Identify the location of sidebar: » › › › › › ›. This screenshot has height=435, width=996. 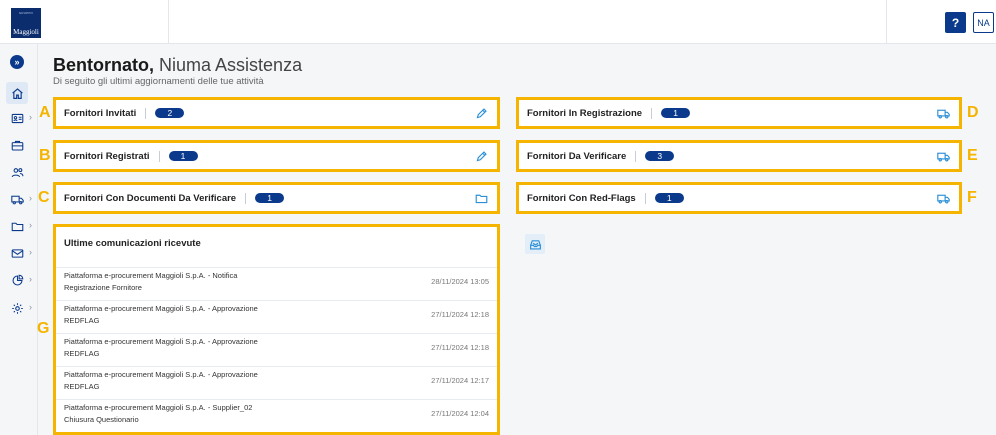
(19, 239).